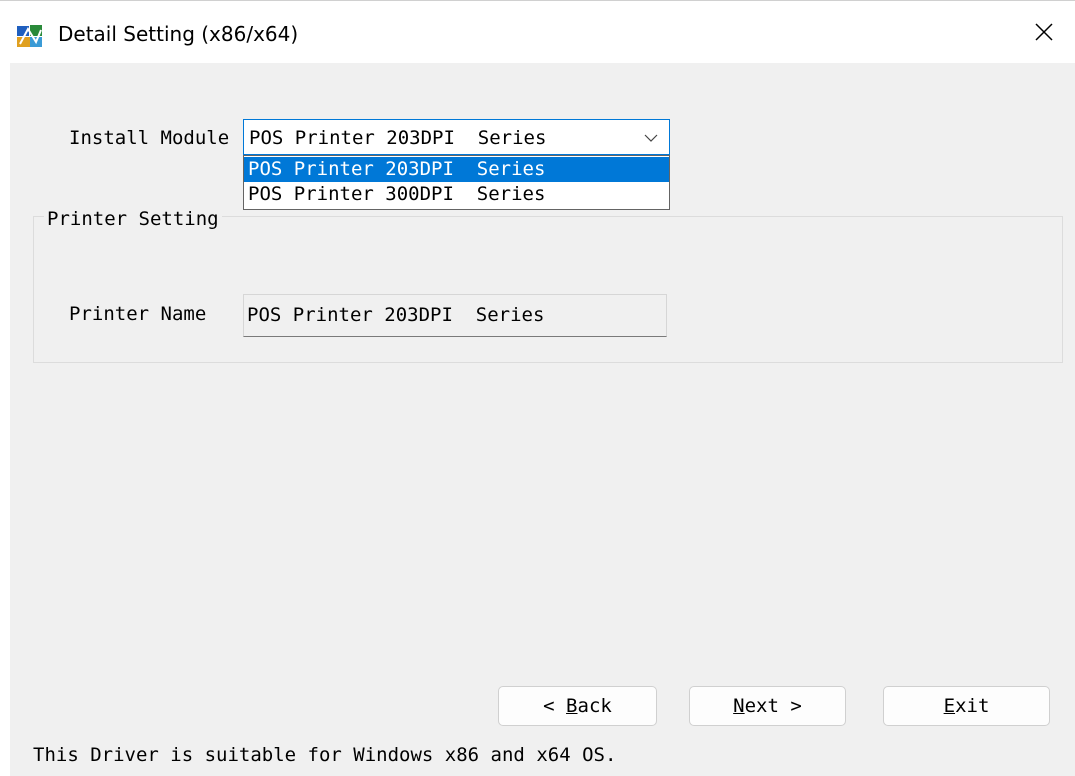 This screenshot has width=1075, height=776. I want to click on next-button-mnemonic: N, so click(739, 706).